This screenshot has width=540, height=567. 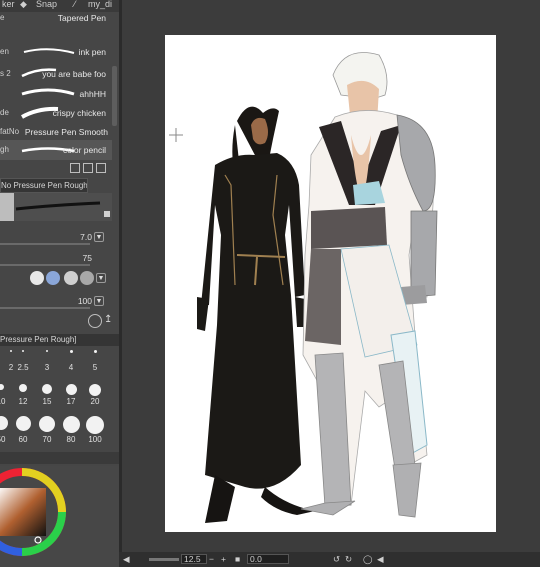 I want to click on brush-abbr: e, so click(x=2, y=17).